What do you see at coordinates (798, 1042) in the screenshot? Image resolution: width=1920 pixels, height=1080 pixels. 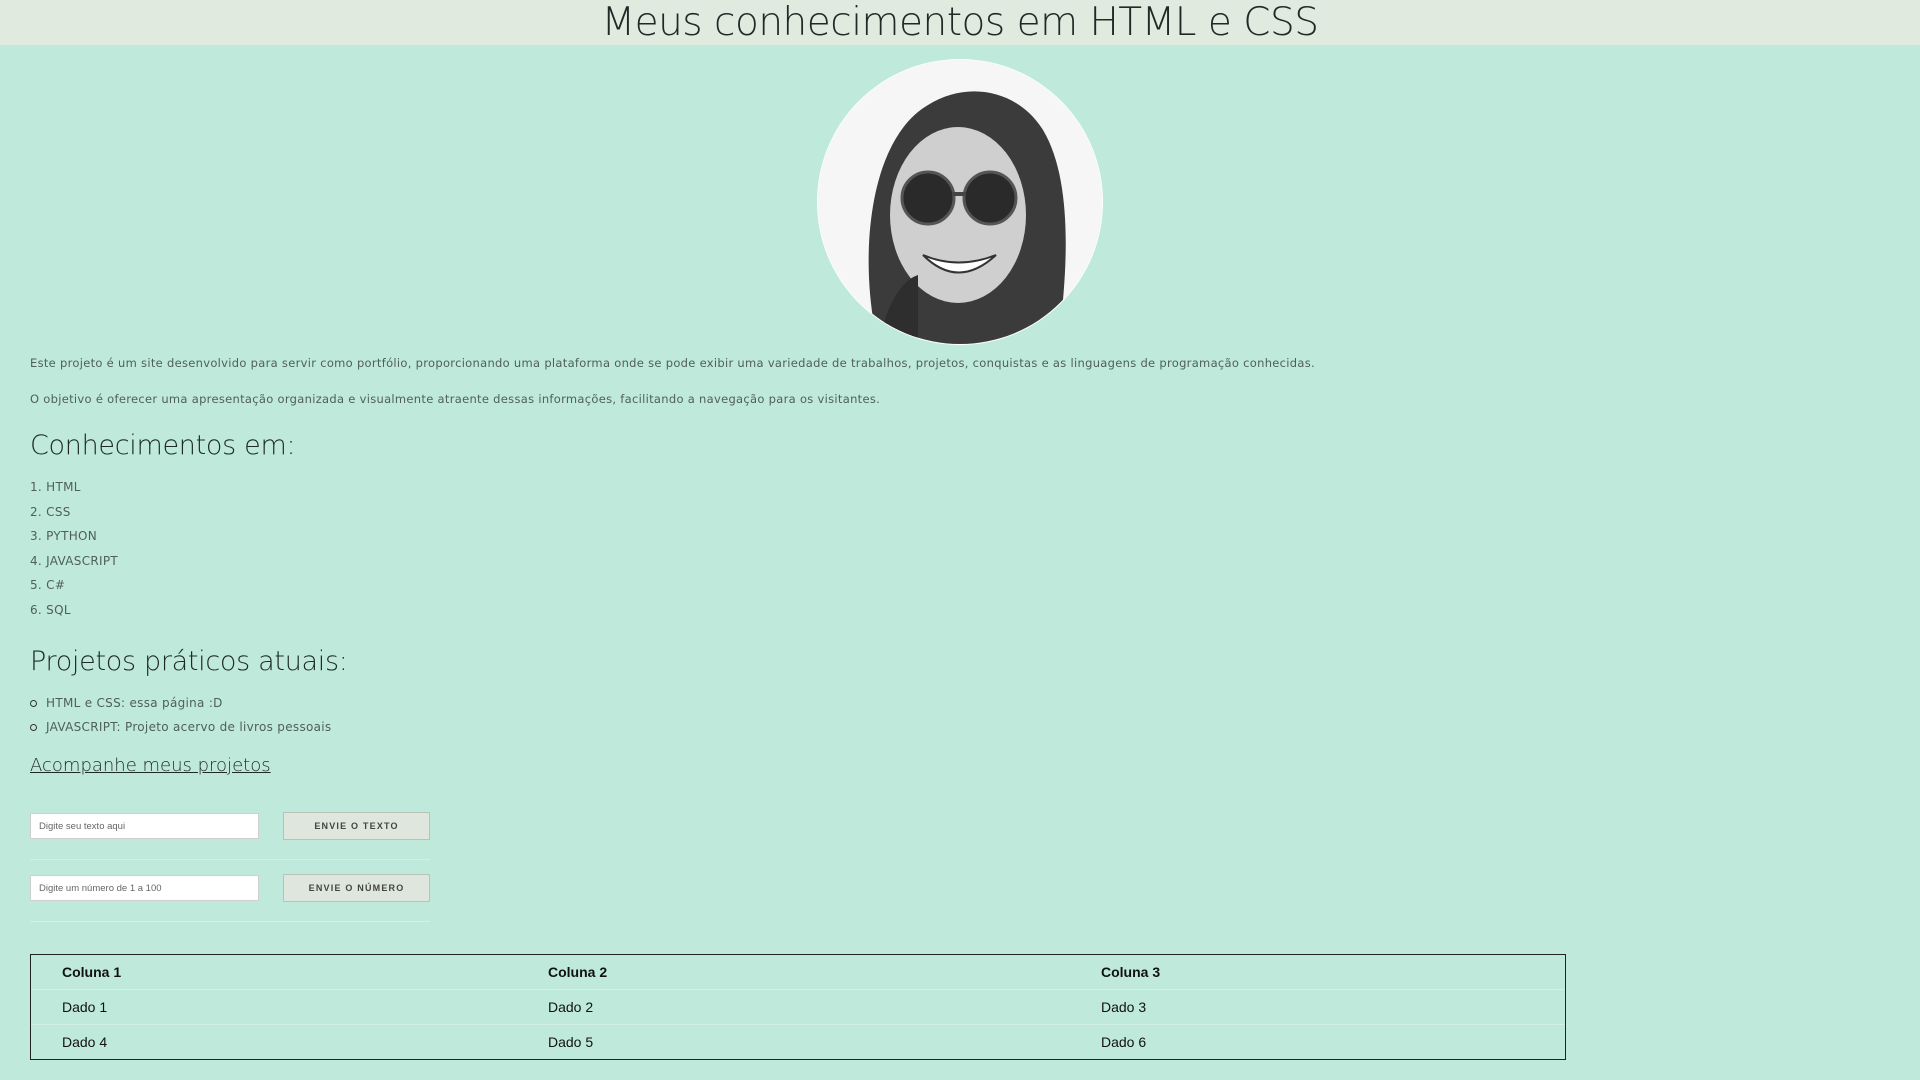 I see `table-row: Dado 4 Dado 5 Dado 6` at bounding box center [798, 1042].